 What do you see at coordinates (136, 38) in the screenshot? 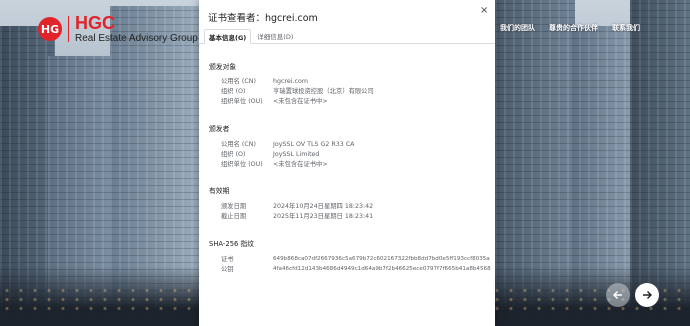
I see `brand-tagline: Real Estate Advisory Group` at bounding box center [136, 38].